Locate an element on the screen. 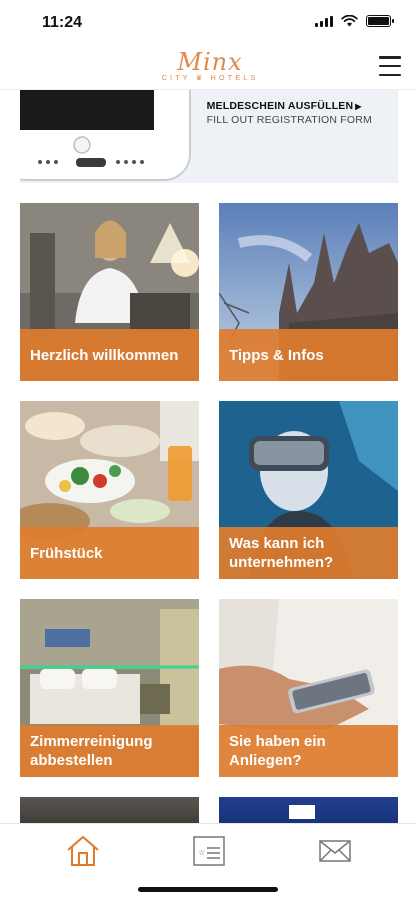  mail-icon is located at coordinates (335, 851).